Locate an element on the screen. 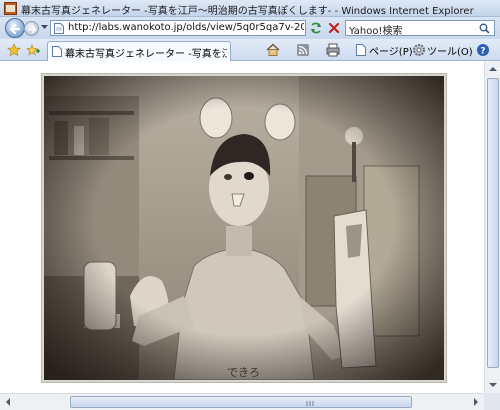 This screenshot has width=500, height=410. search-provider-text: Yahoo!検索 is located at coordinates (376, 31).